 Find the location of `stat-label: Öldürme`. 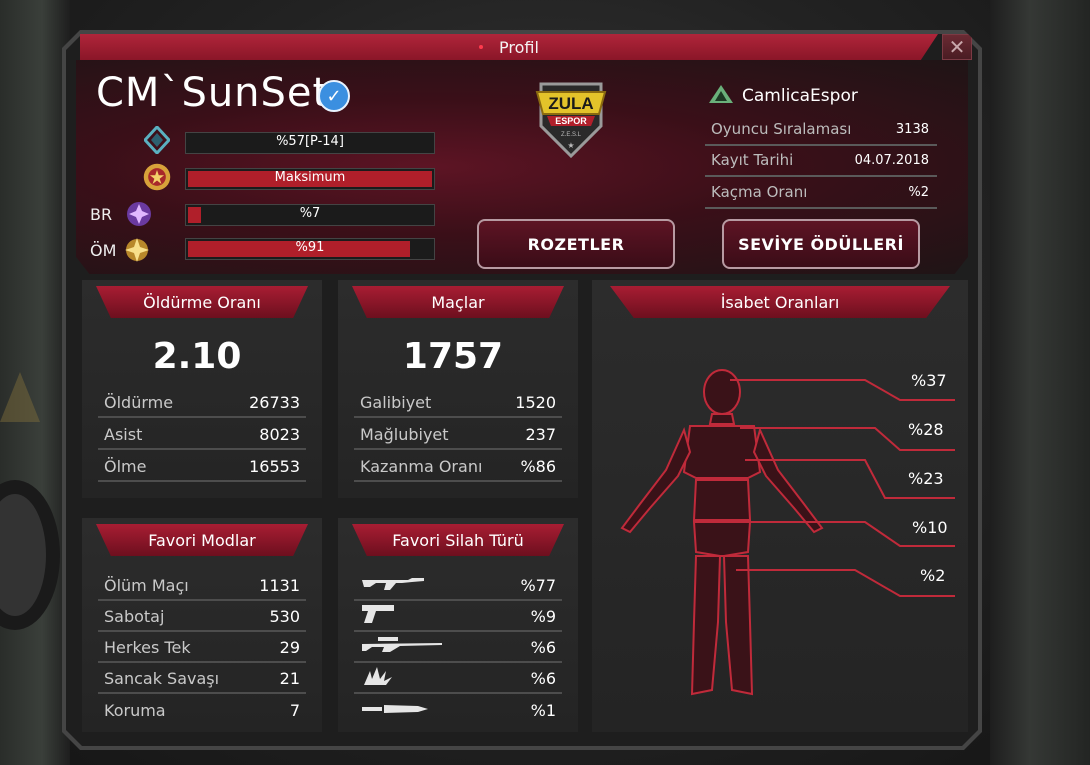

stat-label: Öldürme is located at coordinates (139, 402).